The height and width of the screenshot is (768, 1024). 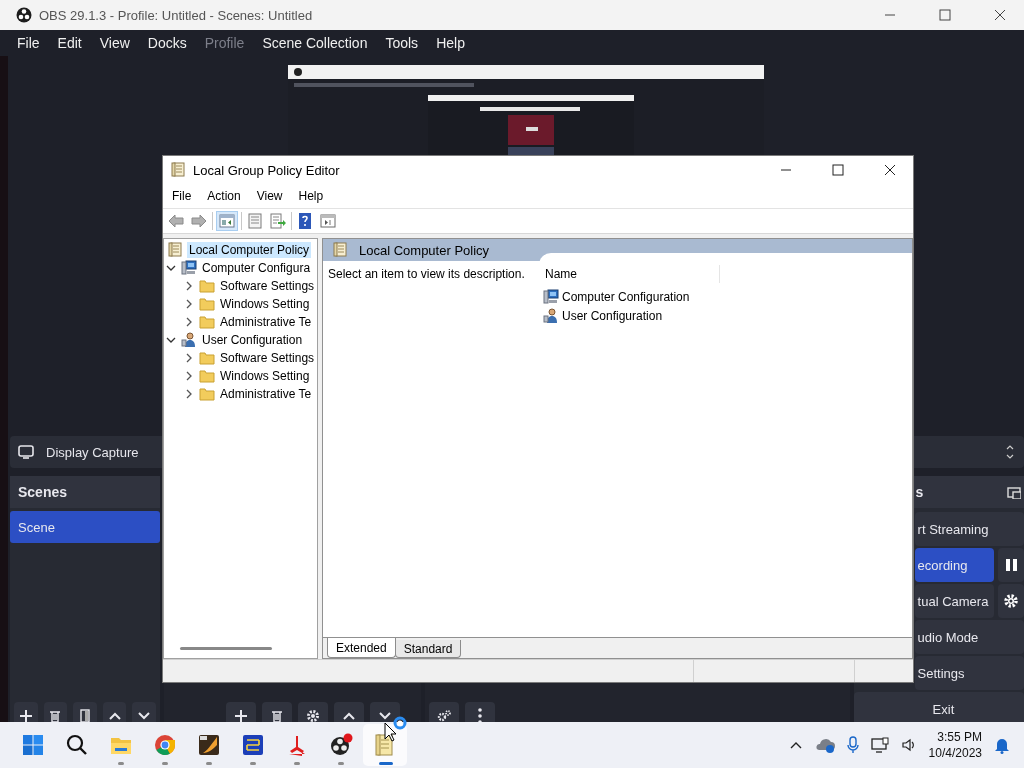 I want to click on column-header: Name, so click(x=629, y=274).